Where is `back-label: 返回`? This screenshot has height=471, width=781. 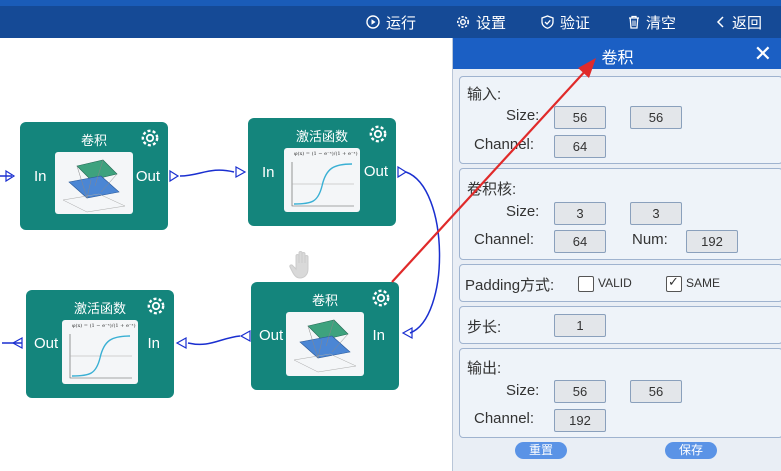
back-label: 返回 is located at coordinates (747, 23).